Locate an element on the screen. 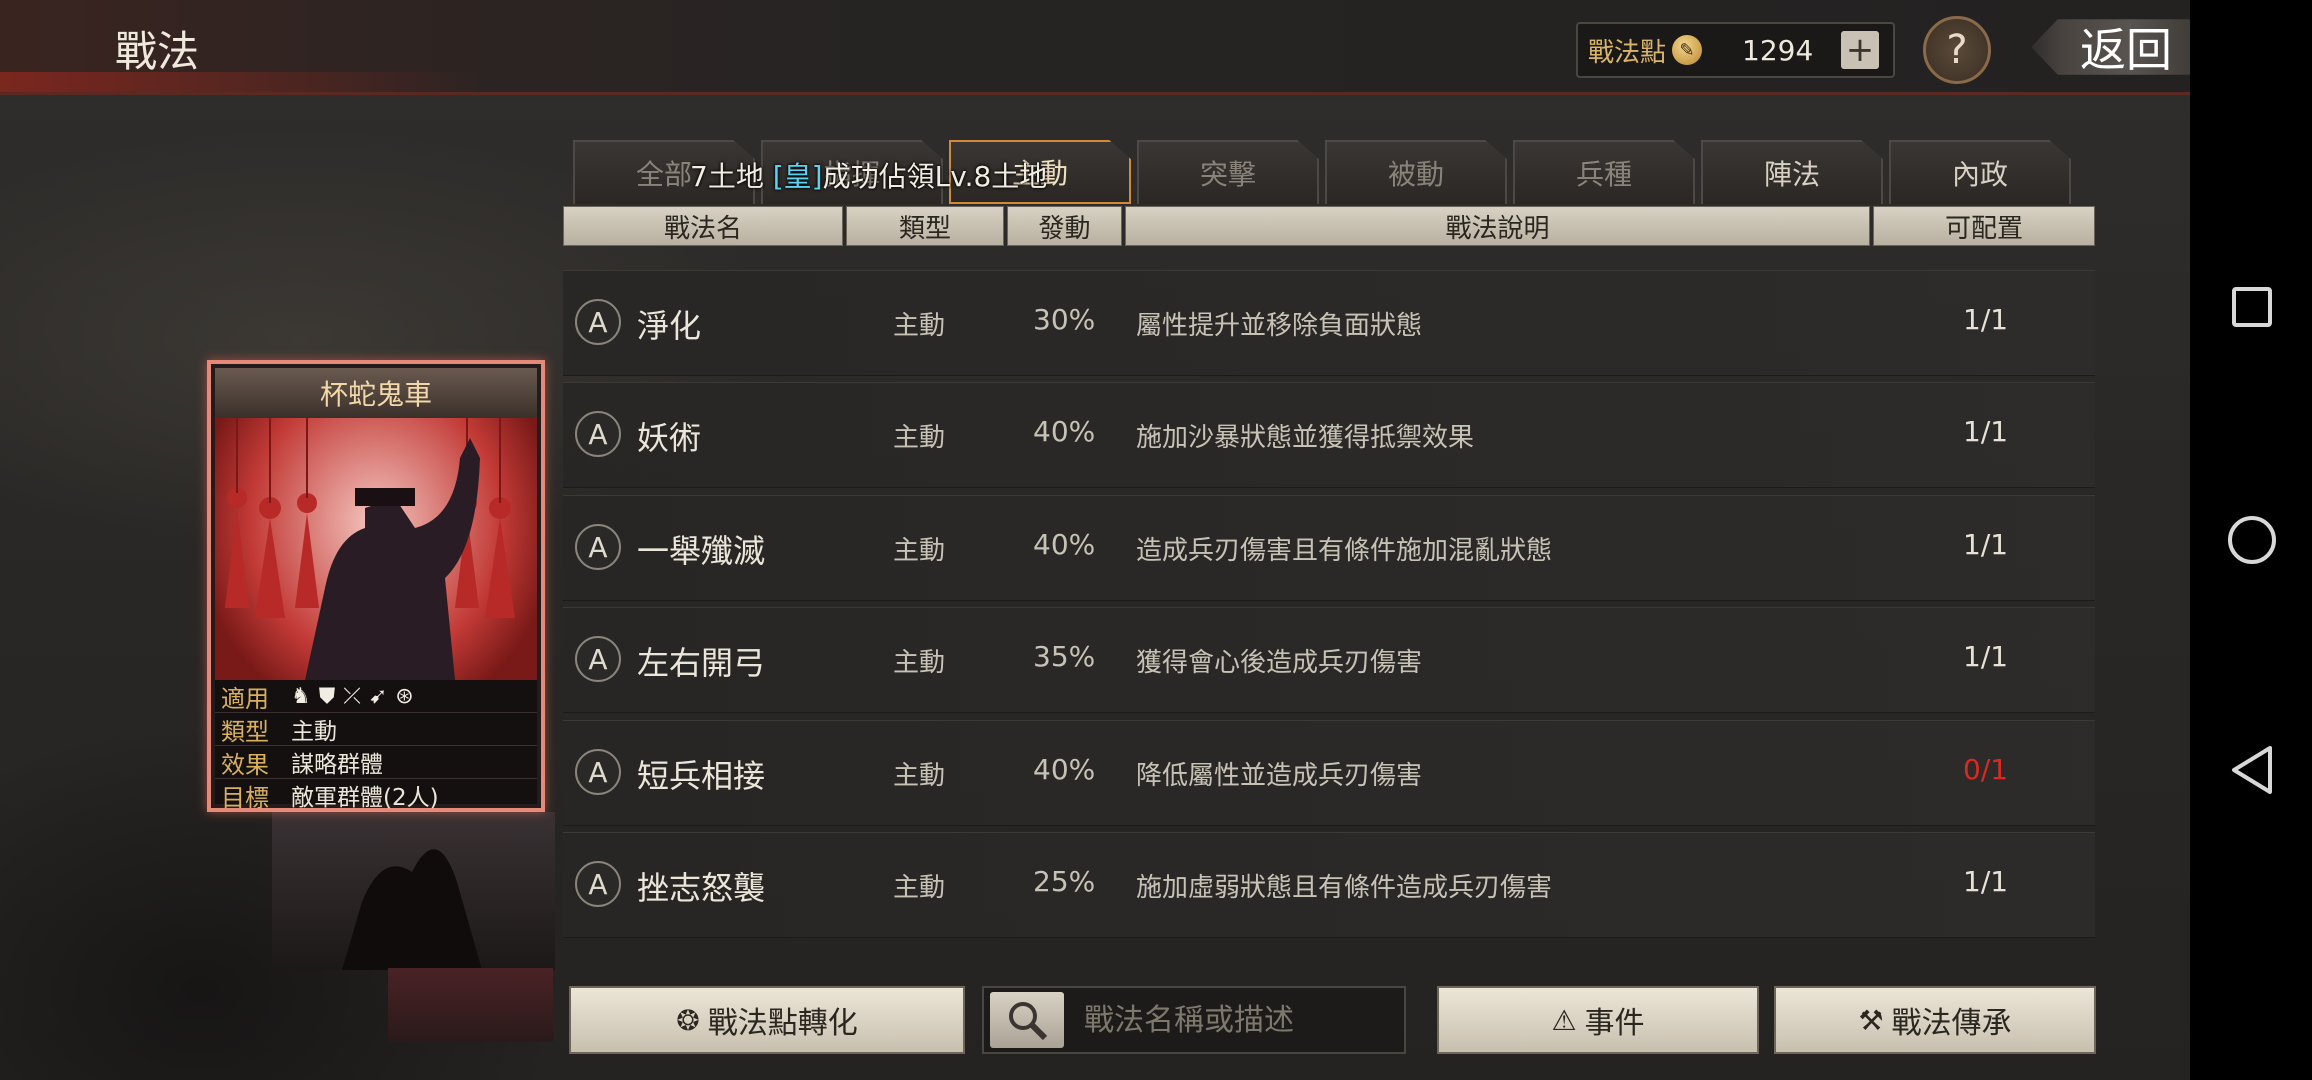  card-stack-shadow is located at coordinates (413, 891).